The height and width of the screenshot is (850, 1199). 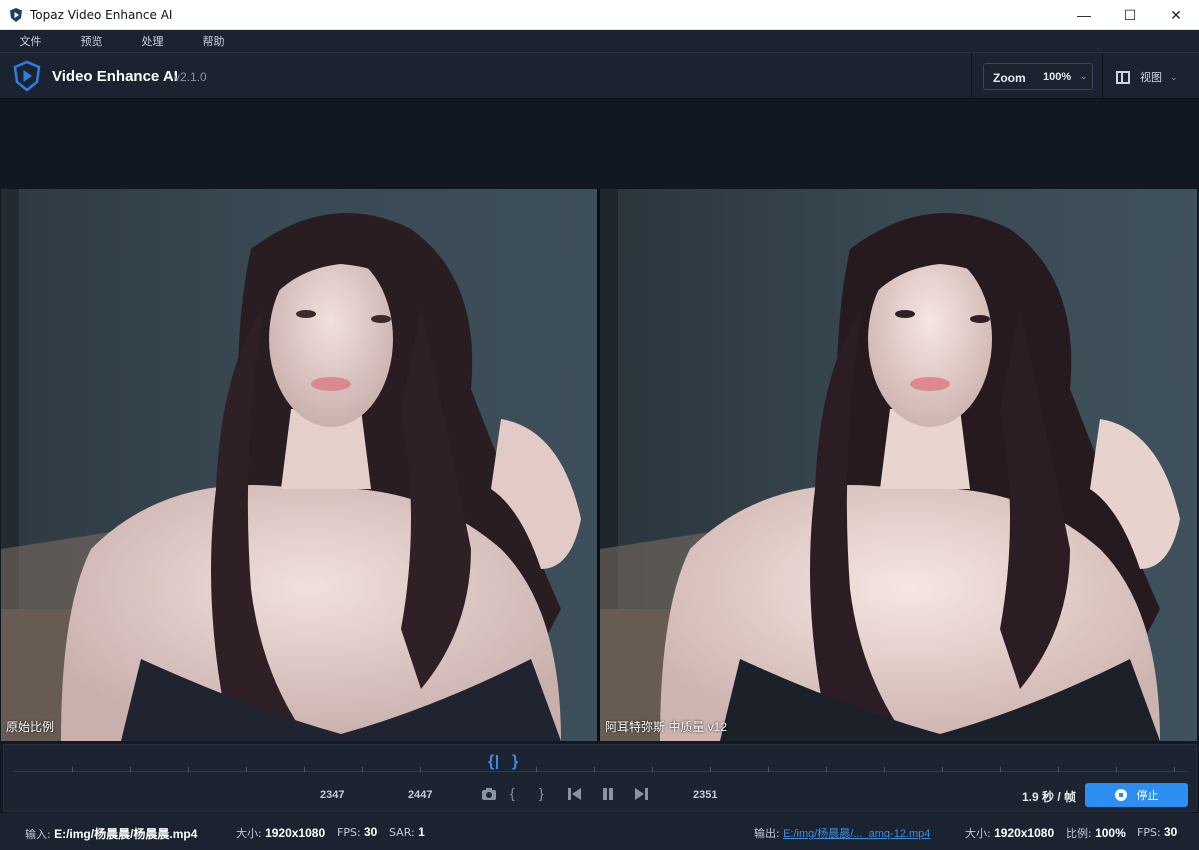 I want to click on window-titlebar: Topaz Video Enhance AI — ☐ ✕, so click(x=599, y=15).